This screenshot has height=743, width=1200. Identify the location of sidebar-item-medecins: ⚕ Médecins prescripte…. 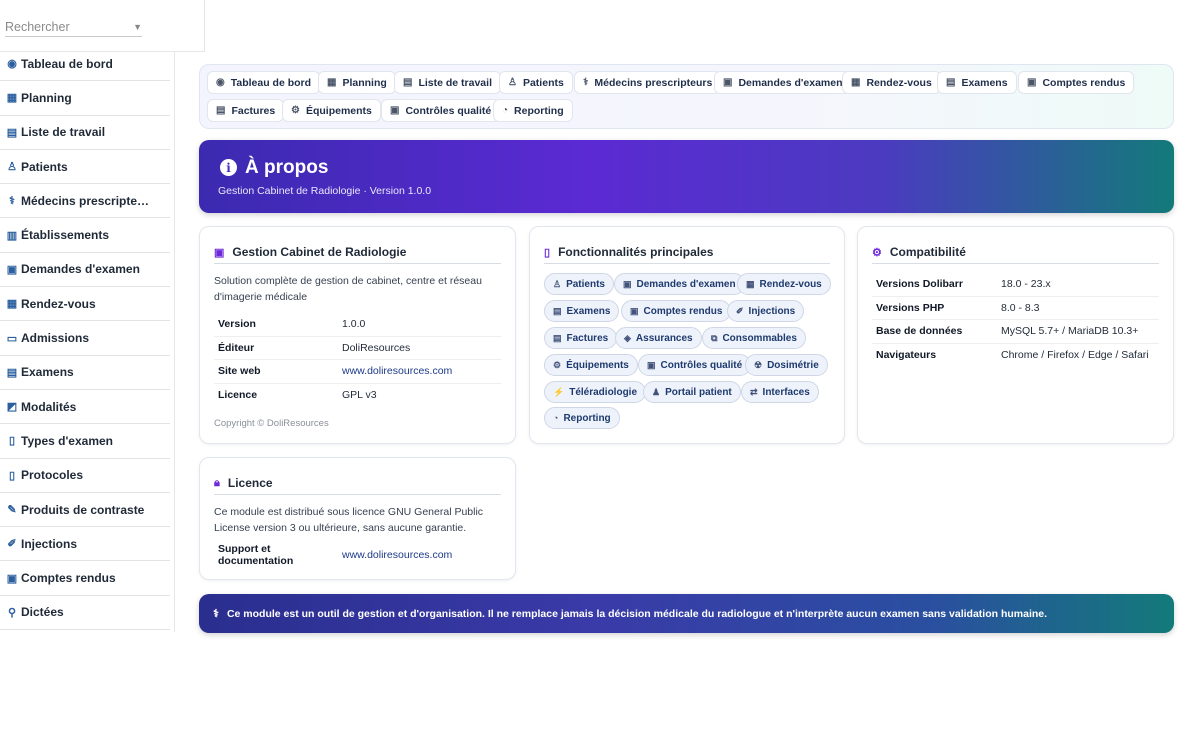
(85, 201).